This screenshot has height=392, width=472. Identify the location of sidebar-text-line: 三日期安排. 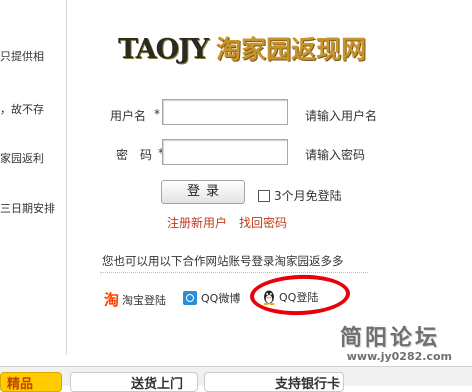
(27, 208).